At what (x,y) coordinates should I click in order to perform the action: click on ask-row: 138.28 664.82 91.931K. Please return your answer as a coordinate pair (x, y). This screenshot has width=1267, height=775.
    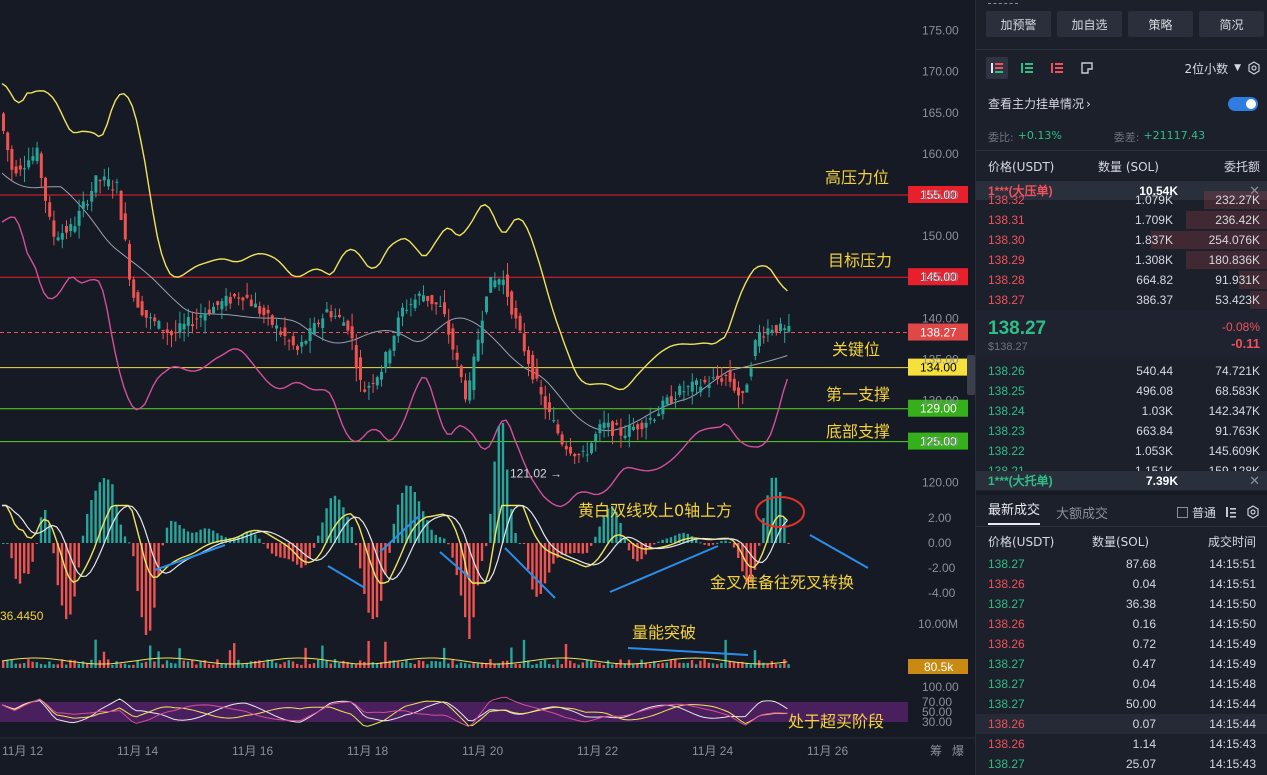
    Looking at the image, I should click on (1121, 280).